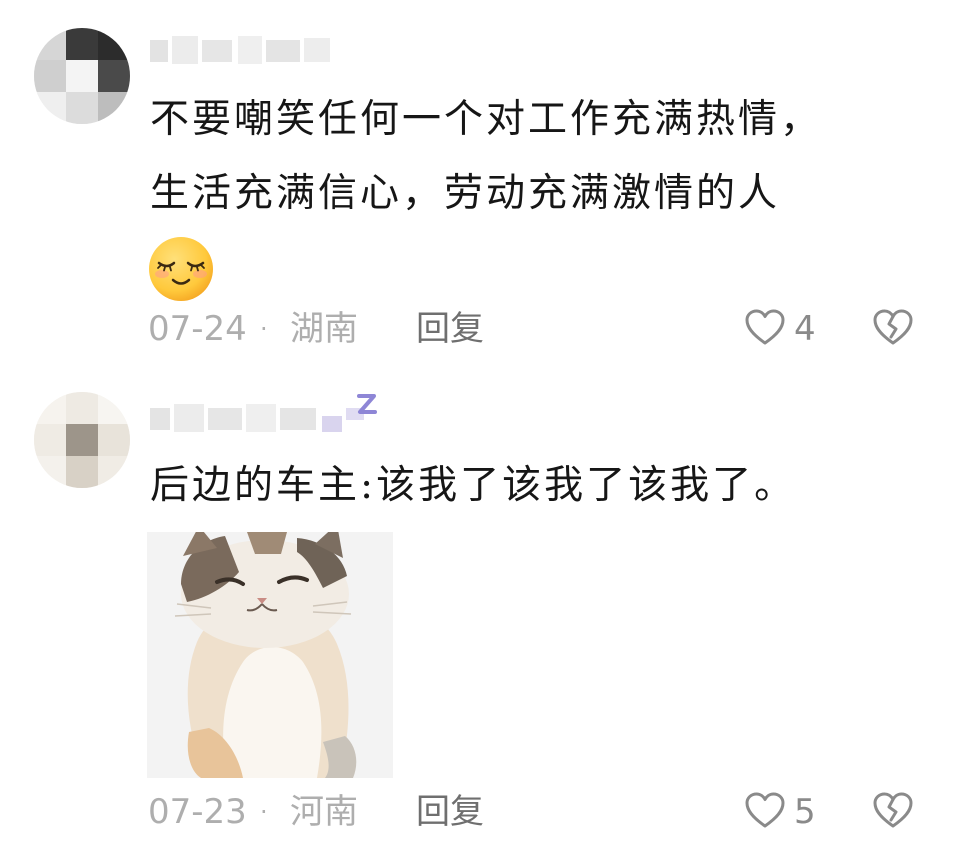 This screenshot has height=849, width=960. Describe the element at coordinates (367, 407) in the screenshot. I see `z-badge-icon` at that location.